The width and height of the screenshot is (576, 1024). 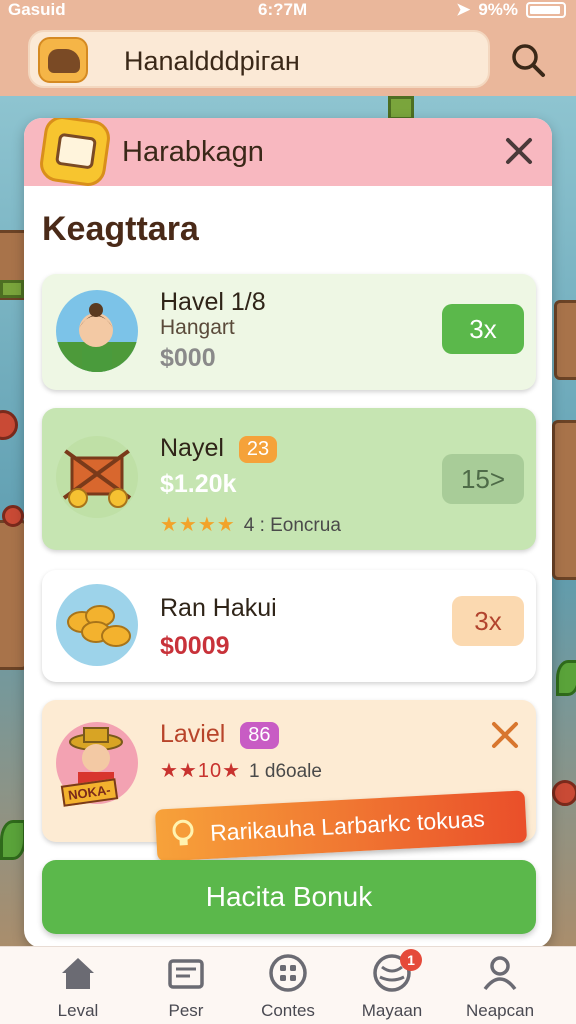 What do you see at coordinates (463, 9) in the screenshot?
I see `location-icon: ➤` at bounding box center [463, 9].